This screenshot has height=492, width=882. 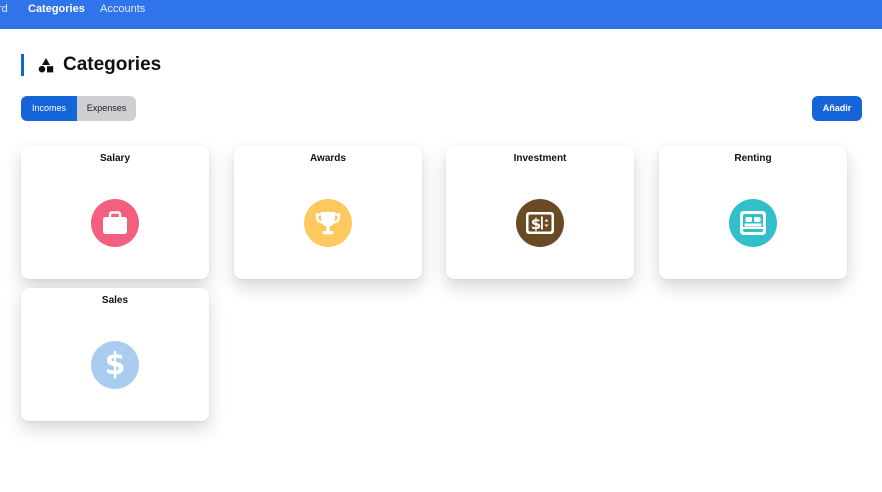 I want to click on category-card-renting: Renting, so click(x=753, y=212).